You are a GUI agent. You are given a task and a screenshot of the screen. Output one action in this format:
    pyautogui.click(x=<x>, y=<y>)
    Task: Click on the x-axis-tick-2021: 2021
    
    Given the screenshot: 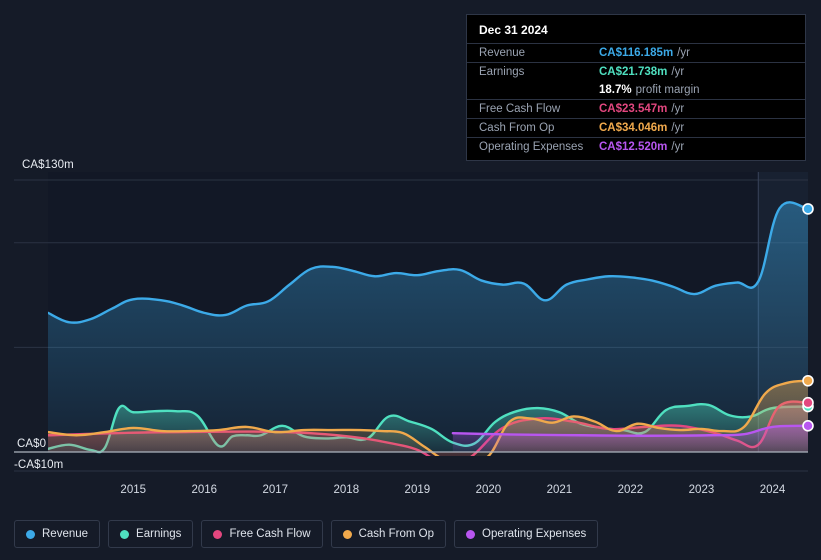 What is the action you would take?
    pyautogui.click(x=559, y=490)
    